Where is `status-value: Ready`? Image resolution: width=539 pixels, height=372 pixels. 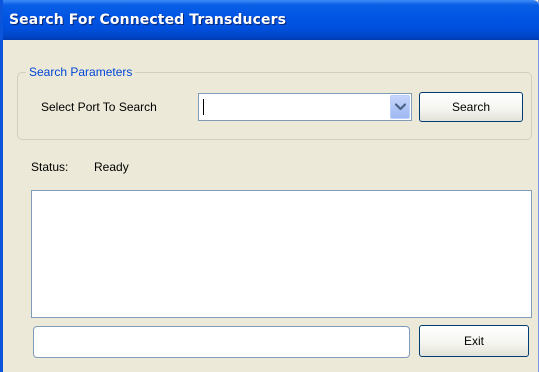
status-value: Ready is located at coordinates (111, 167).